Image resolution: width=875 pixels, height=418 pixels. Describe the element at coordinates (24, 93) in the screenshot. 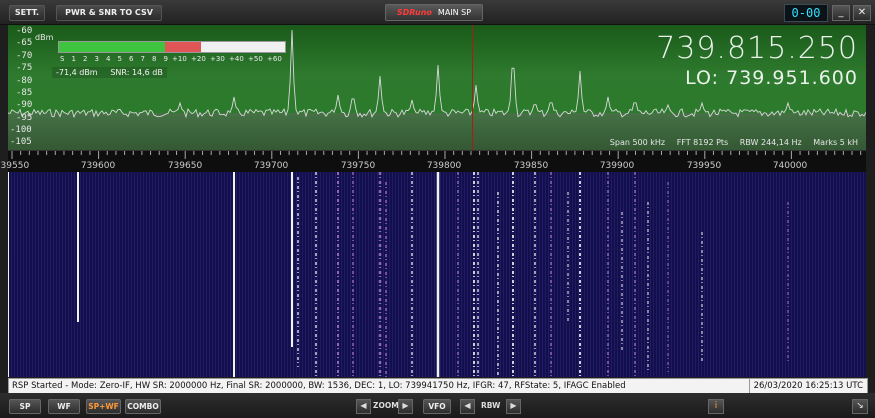

I see `y-tick-label: -85` at that location.